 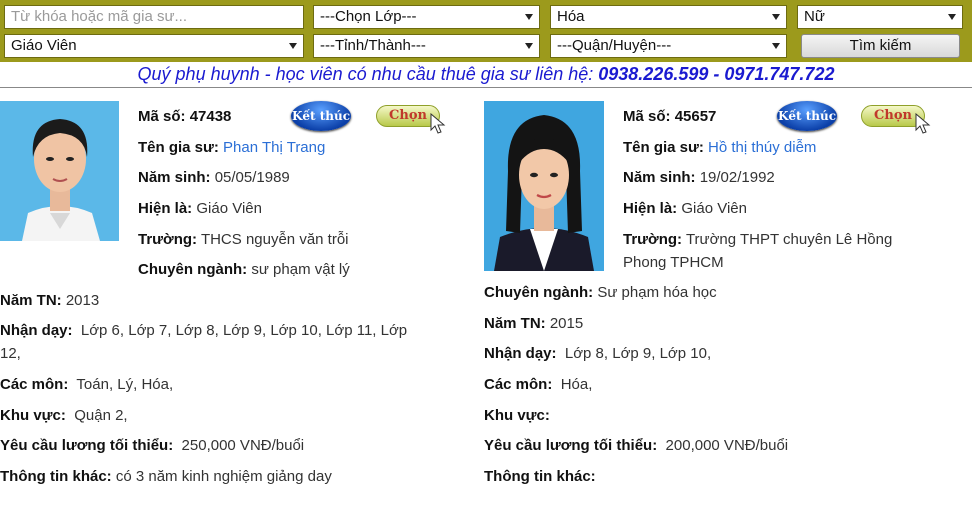 I want to click on tutor-subjects: Các môn: Hóa,, so click(x=538, y=384).